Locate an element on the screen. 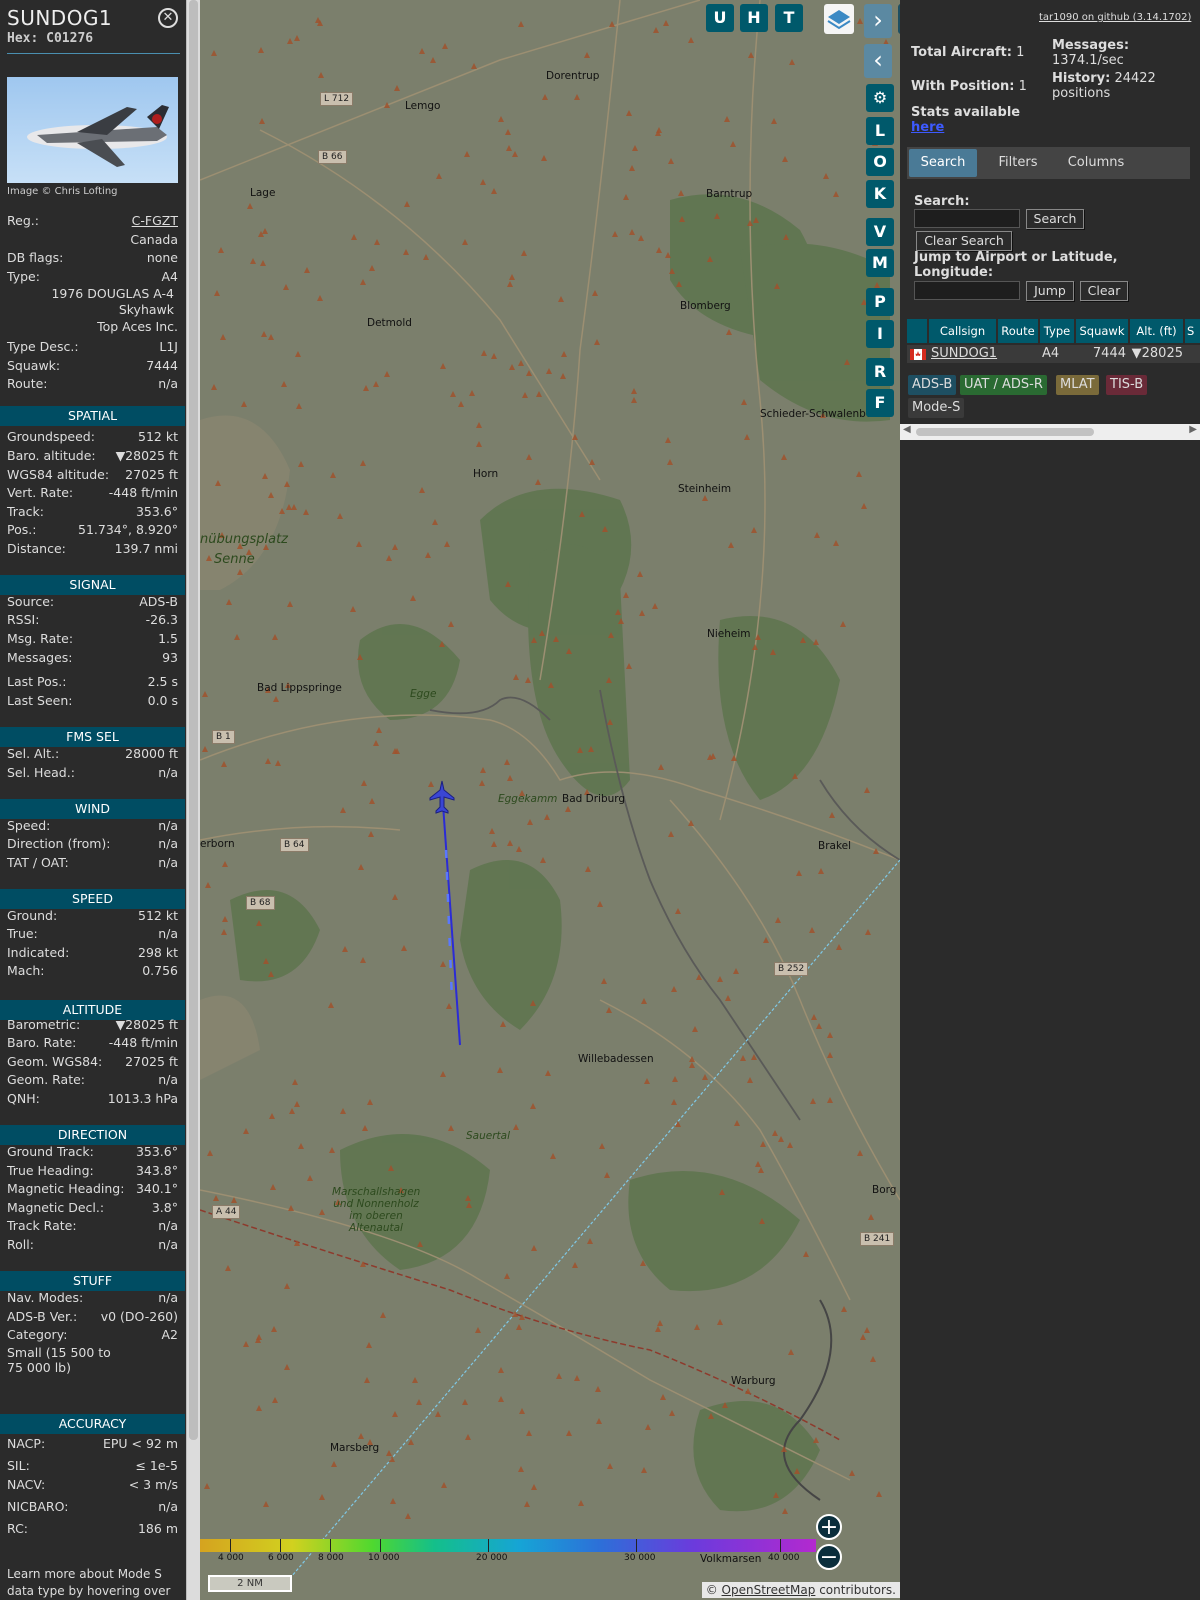  close-button: ✕ is located at coordinates (168, 18).